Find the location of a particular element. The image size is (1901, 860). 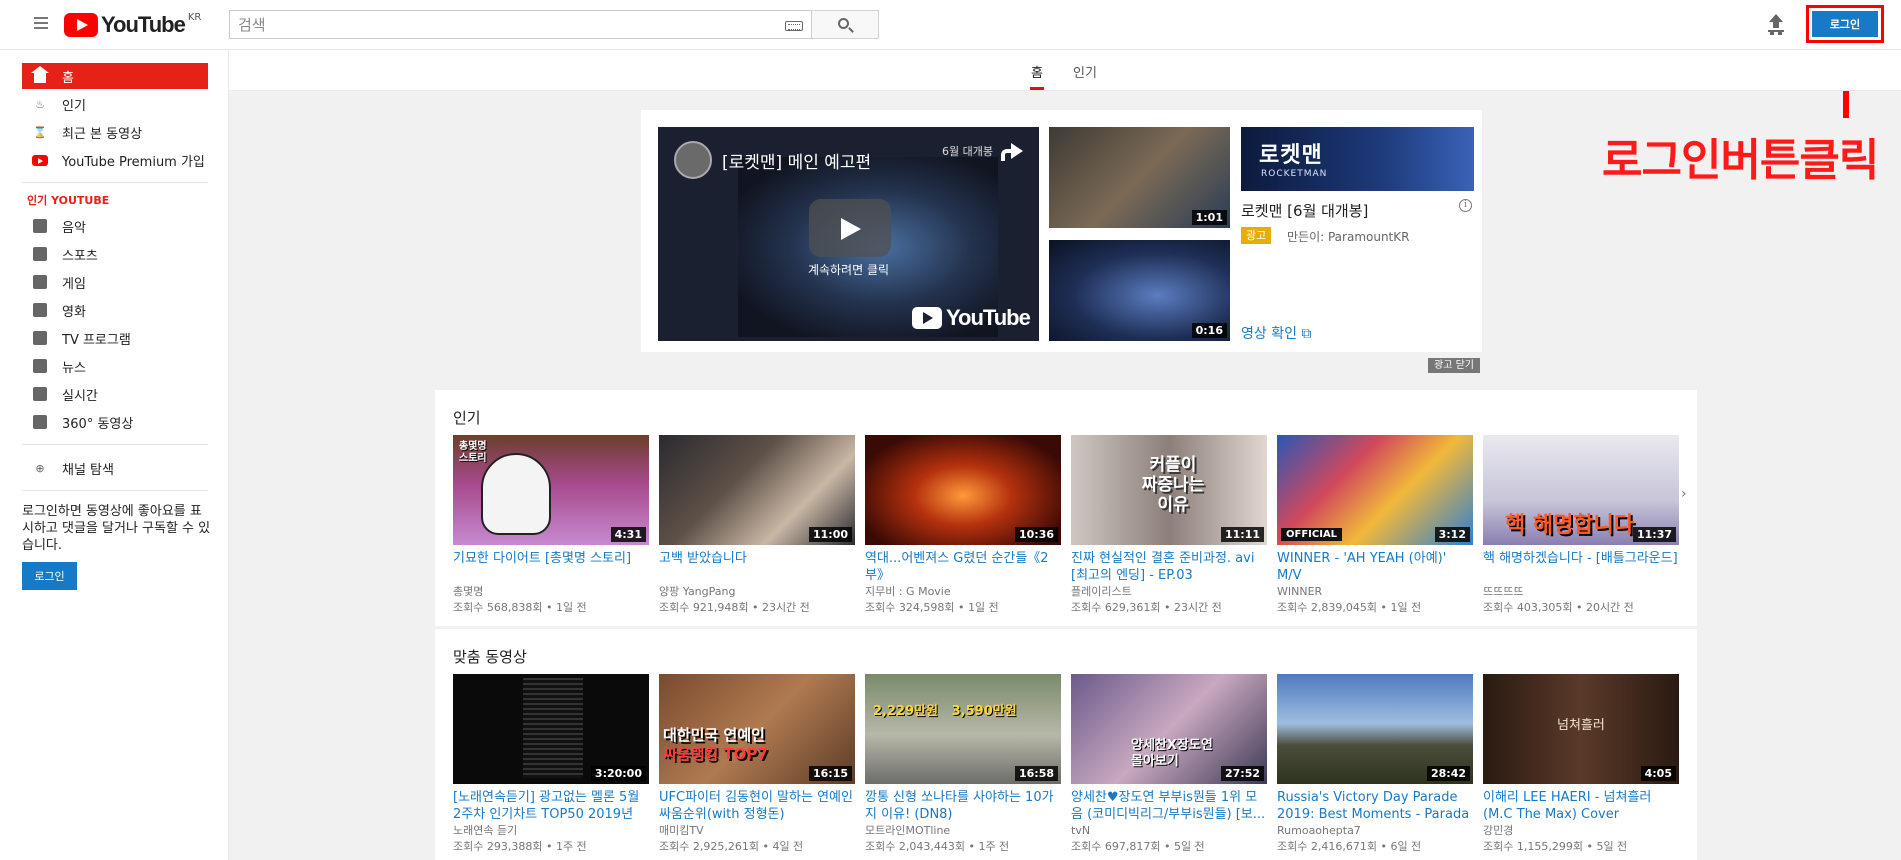

guide-menu-icon is located at coordinates (41, 25).